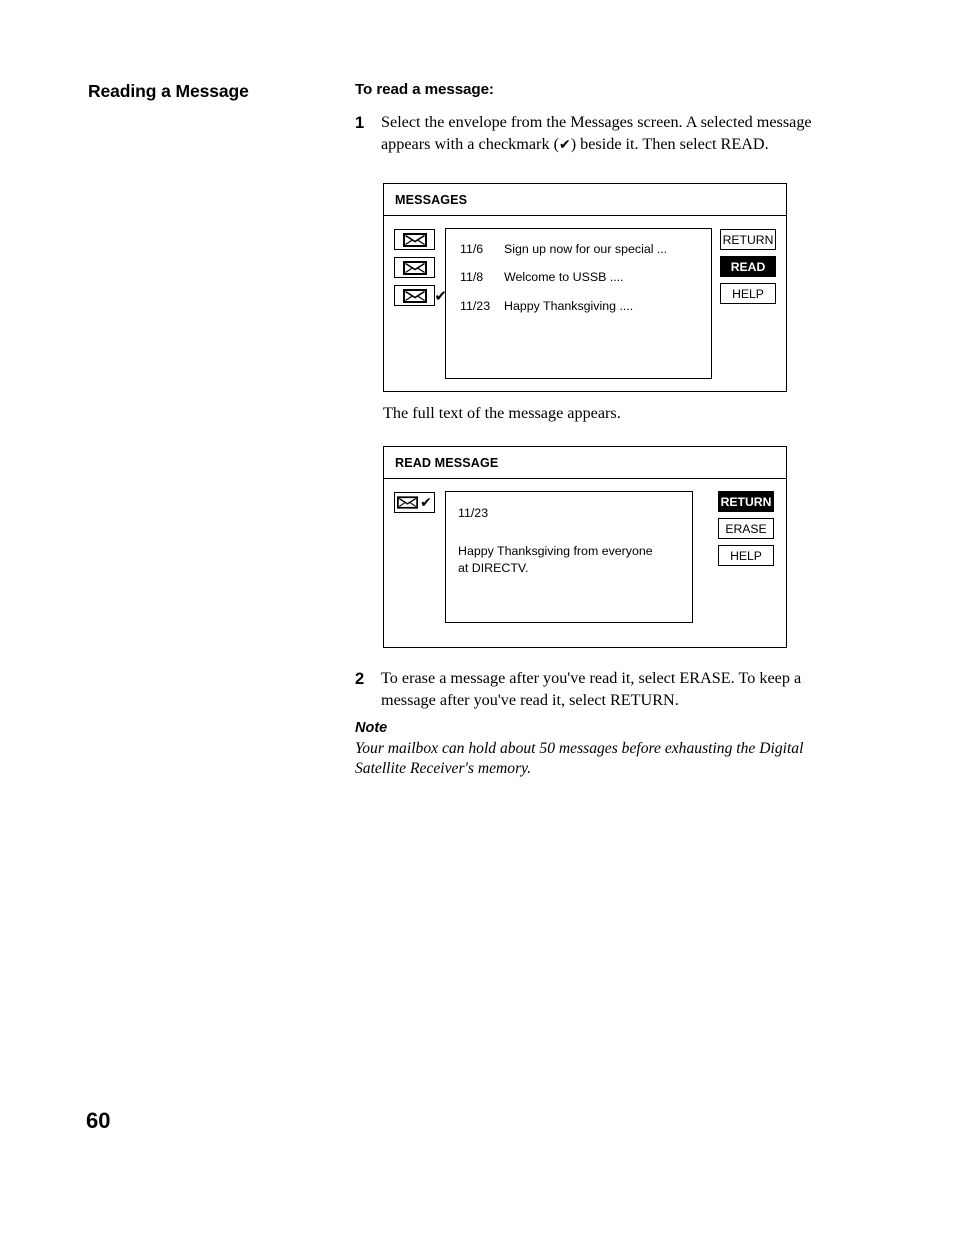 The width and height of the screenshot is (954, 1235). What do you see at coordinates (371, 728) in the screenshot?
I see `note-title: Note` at bounding box center [371, 728].